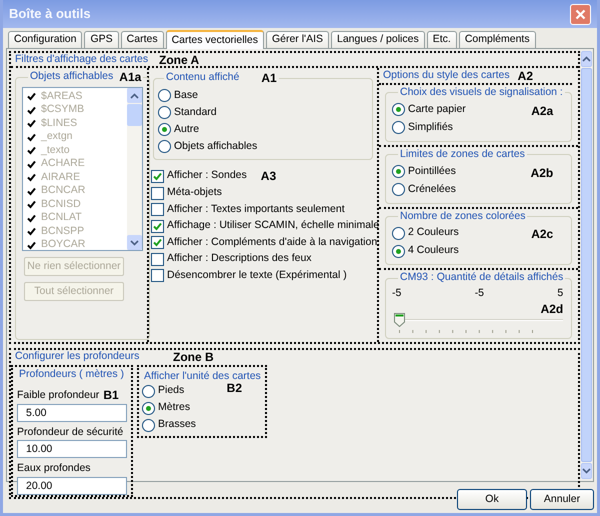  Describe the element at coordinates (492, 499) in the screenshot. I see `button: Ok` at that location.